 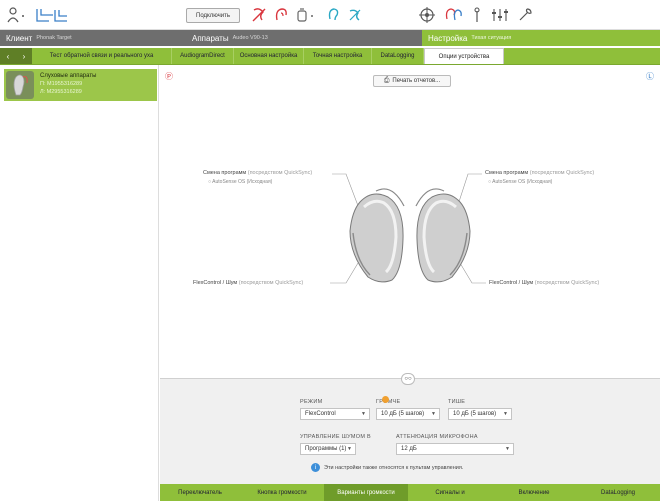 I want to click on tab-feedback-rem: Тест обратной связи и реального уха, so click(x=102, y=56).